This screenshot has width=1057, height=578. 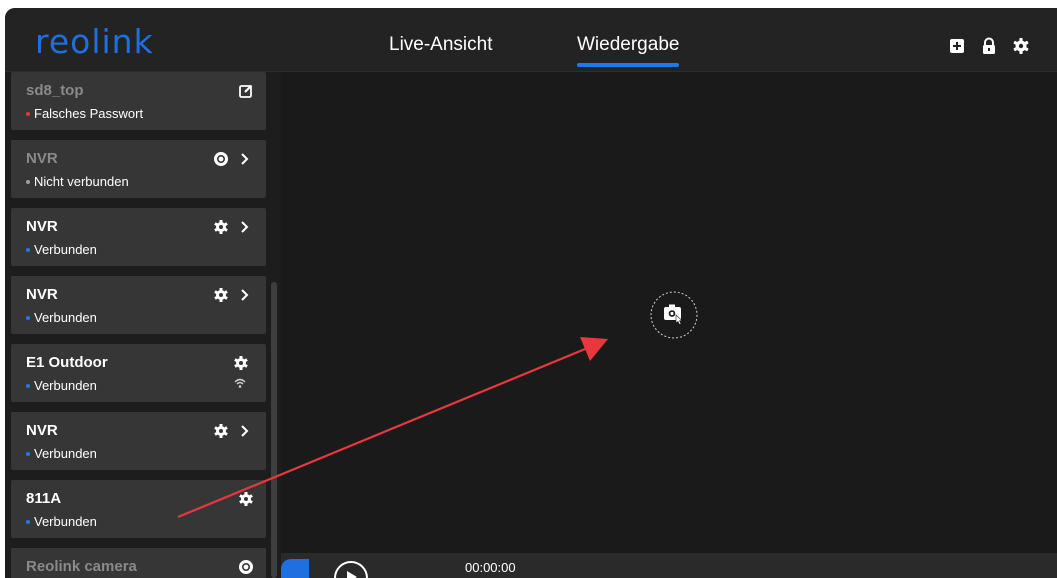 I want to click on reolink-logo: reolink, so click(x=94, y=41).